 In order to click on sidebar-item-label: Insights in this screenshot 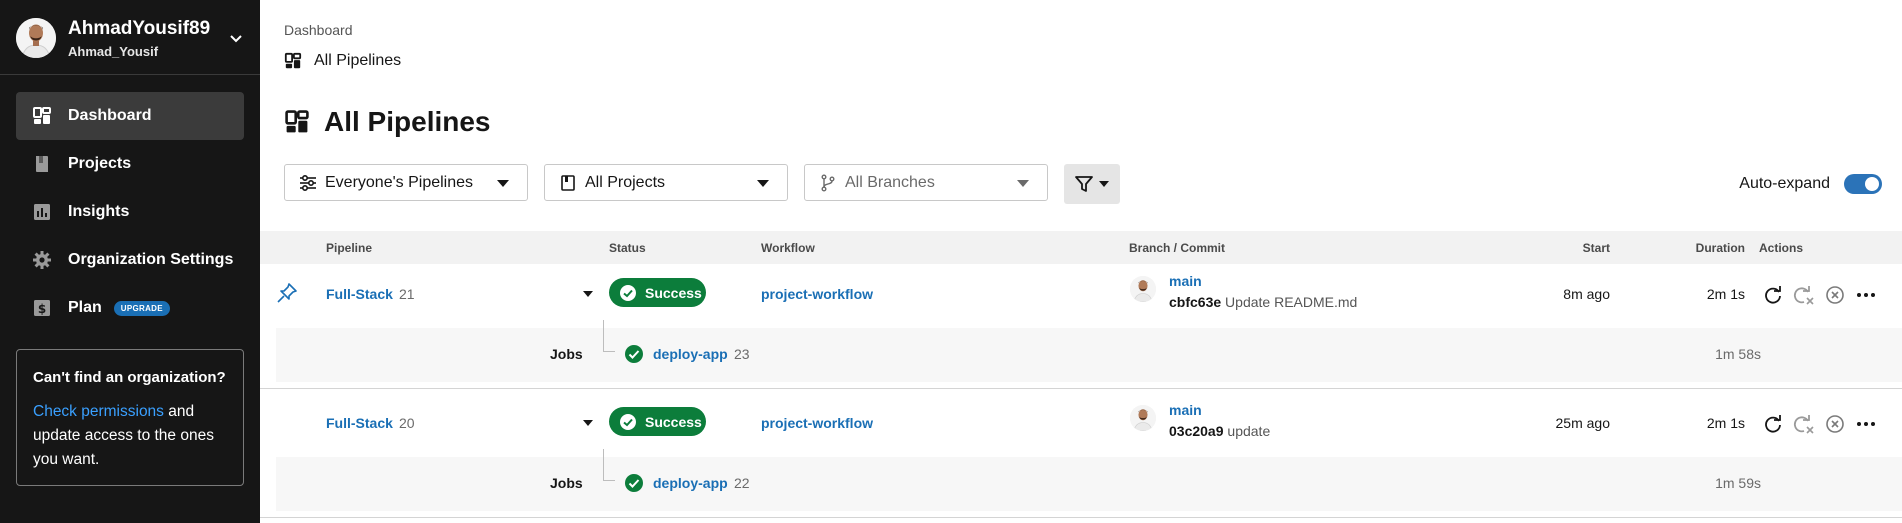, I will do `click(99, 211)`.